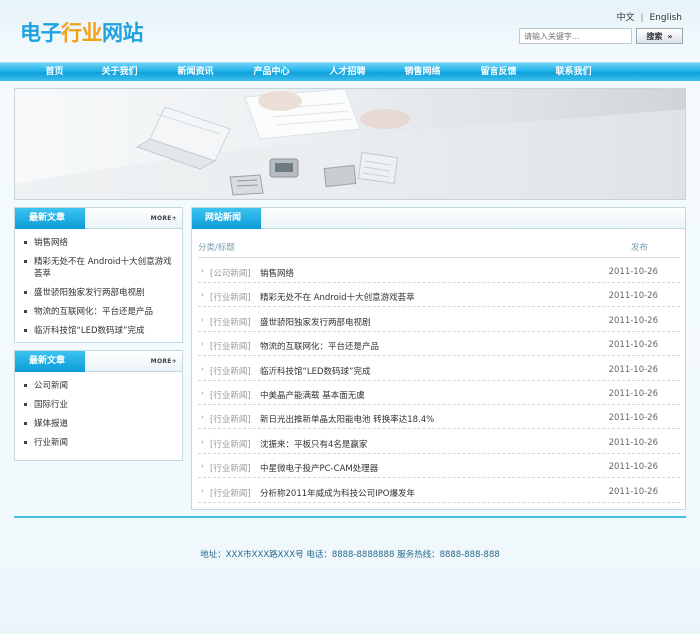 The height and width of the screenshot is (634, 700). Describe the element at coordinates (350, 31) in the screenshot. I see `site-header: 电子行业网站 中文 | English 搜索 »` at that location.